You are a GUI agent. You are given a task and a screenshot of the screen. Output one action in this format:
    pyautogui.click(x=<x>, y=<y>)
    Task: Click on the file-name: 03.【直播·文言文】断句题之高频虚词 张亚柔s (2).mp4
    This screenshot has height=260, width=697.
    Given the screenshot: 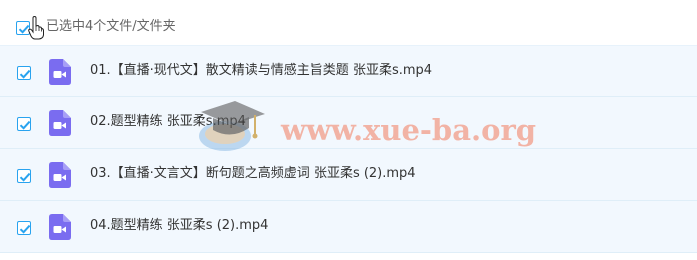 What is the action you would take?
    pyautogui.click(x=253, y=174)
    